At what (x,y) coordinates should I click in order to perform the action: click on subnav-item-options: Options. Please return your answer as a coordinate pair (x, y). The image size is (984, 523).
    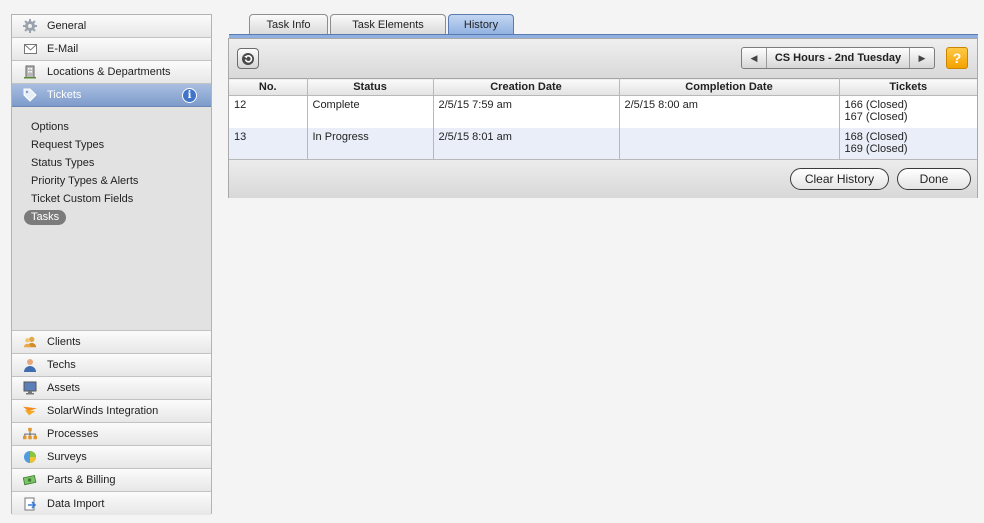
    Looking at the image, I should click on (111, 127).